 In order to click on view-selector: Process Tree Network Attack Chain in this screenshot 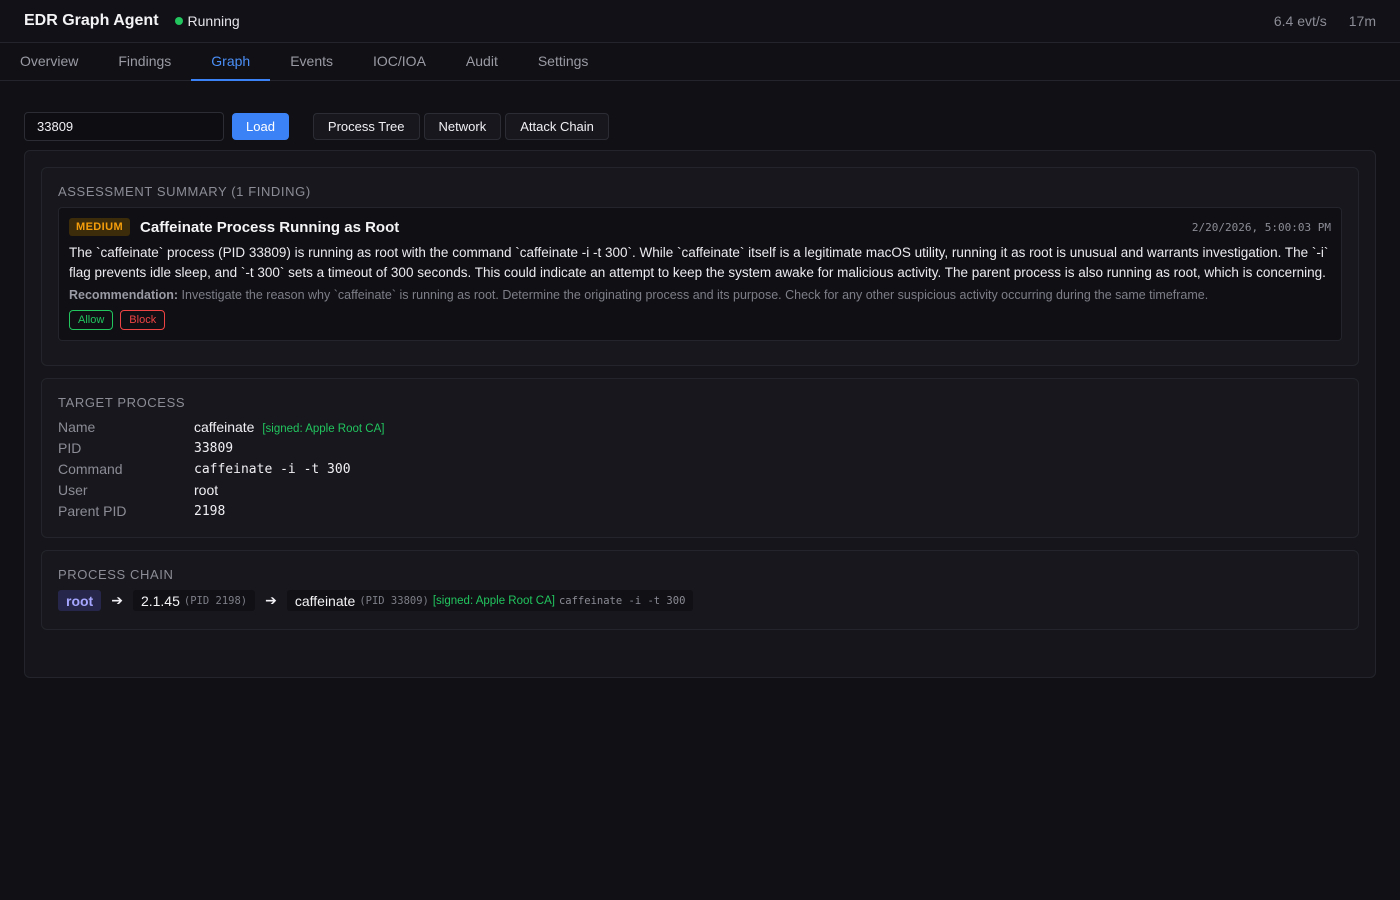, I will do `click(460, 126)`.